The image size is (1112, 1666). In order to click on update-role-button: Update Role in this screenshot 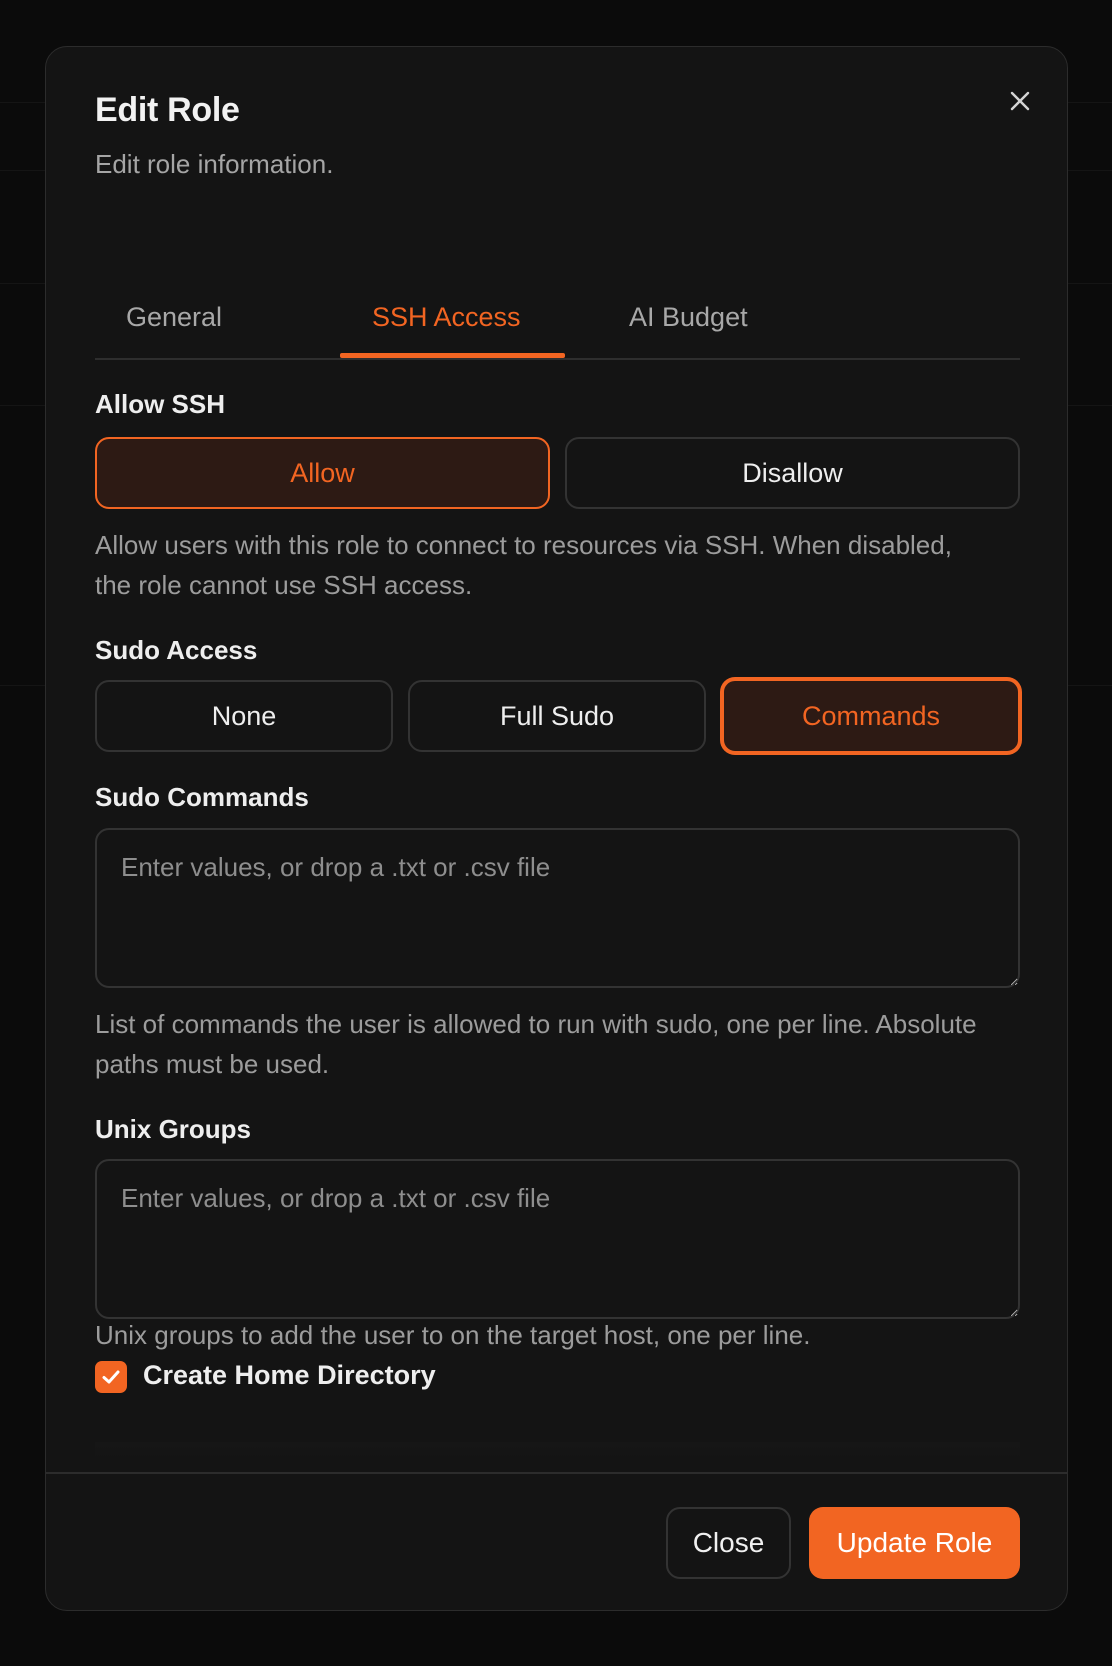, I will do `click(914, 1543)`.